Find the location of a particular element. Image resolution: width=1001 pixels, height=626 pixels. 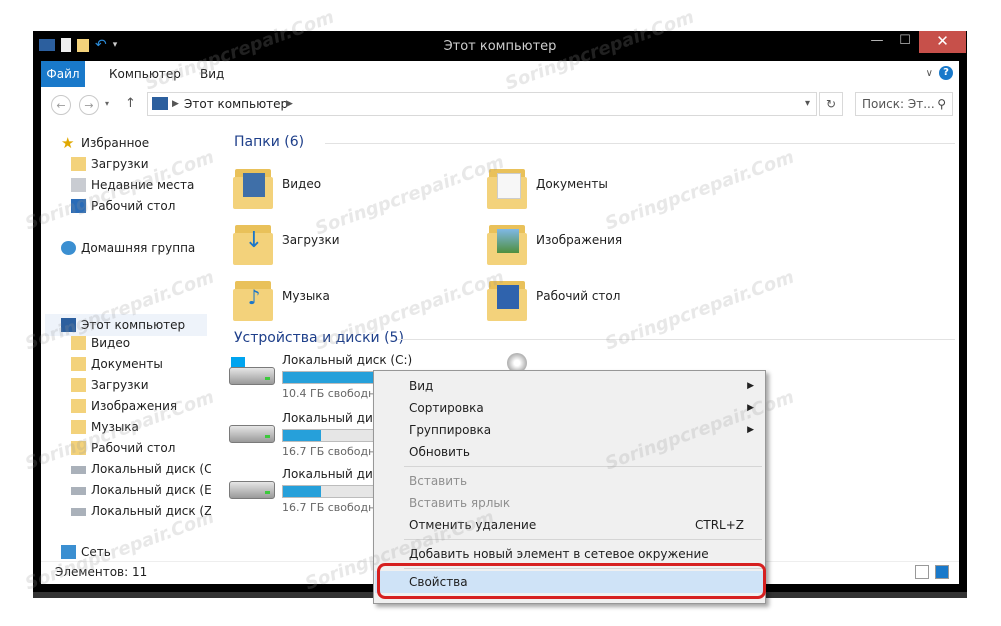

tab-computer: Компьютер is located at coordinates (145, 74).